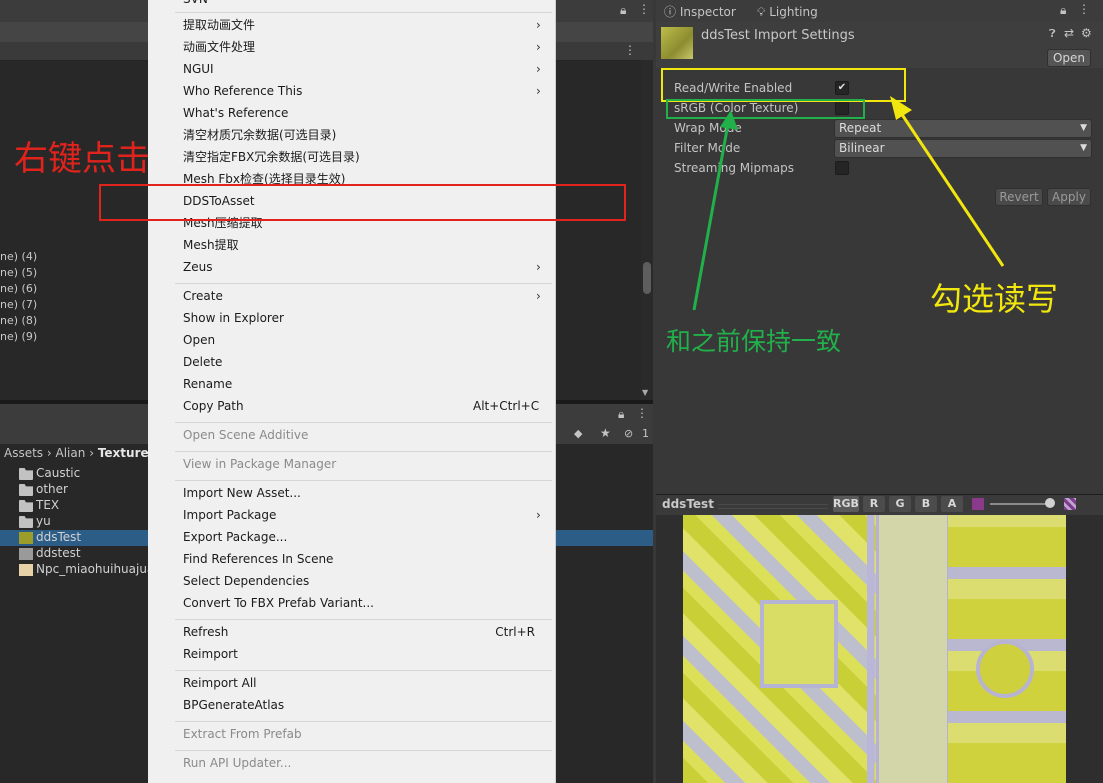  I want to click on yellow-arrow-head, so click(901, 108).